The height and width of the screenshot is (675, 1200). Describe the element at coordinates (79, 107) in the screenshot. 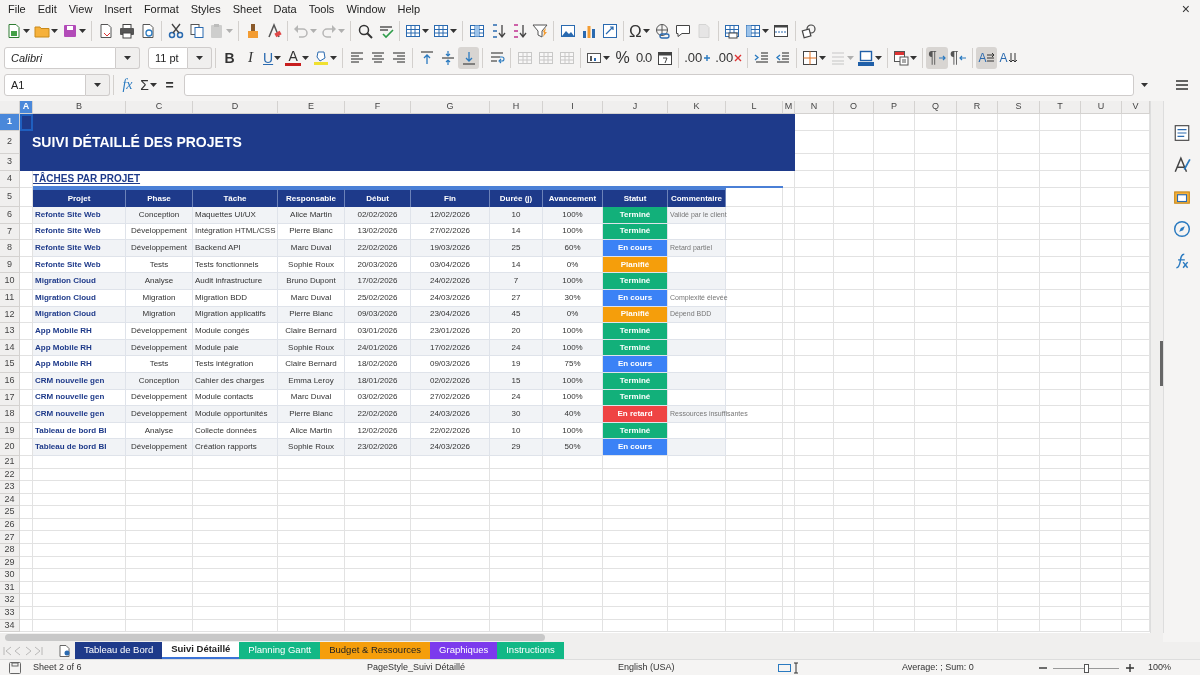

I see `column-letter-header: B` at that location.